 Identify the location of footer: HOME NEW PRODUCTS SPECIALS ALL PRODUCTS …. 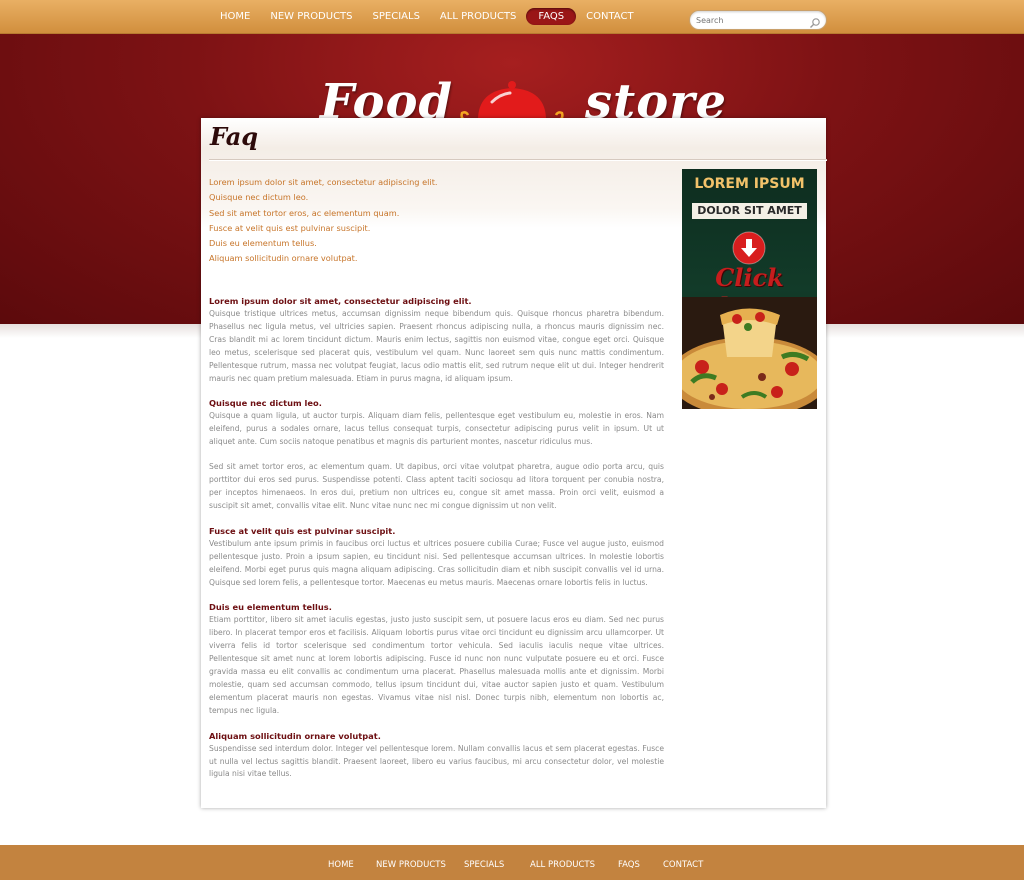
(512, 862).